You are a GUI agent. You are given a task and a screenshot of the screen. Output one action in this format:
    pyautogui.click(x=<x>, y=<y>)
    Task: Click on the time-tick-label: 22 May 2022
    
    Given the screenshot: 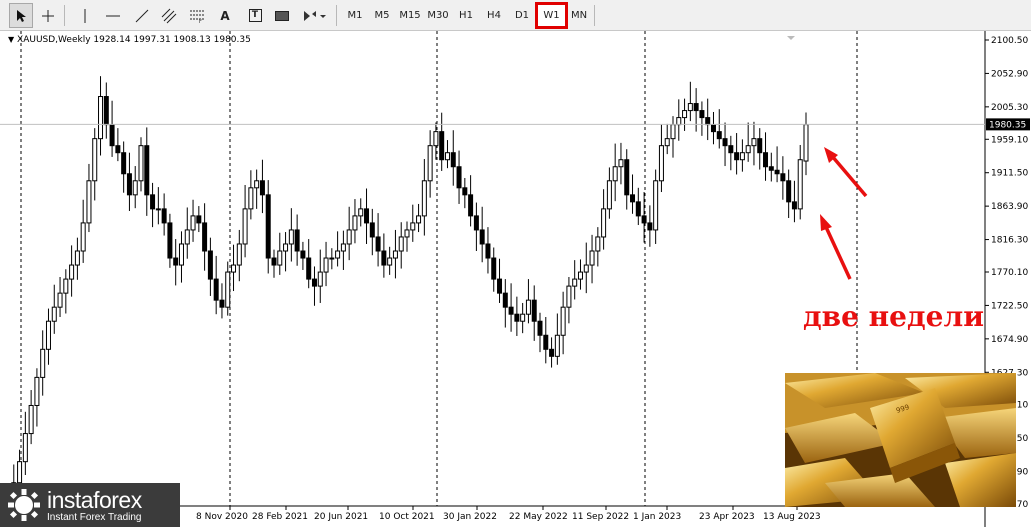 What is the action you would take?
    pyautogui.click(x=538, y=517)
    